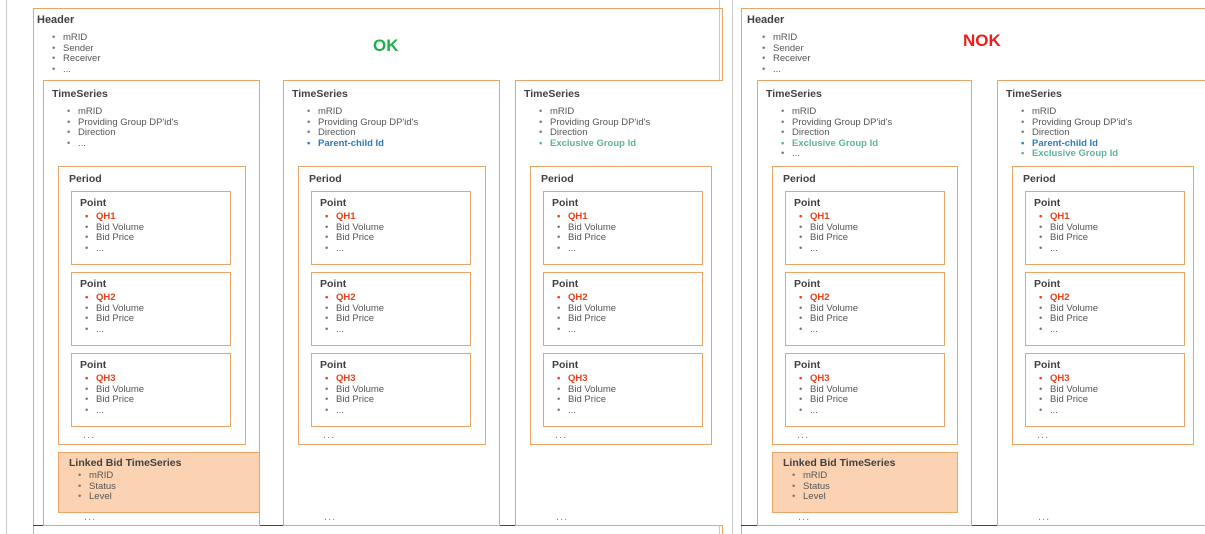  What do you see at coordinates (594, 144) in the screenshot?
I see `exclusive-group-id-field: Exclusive Group Id` at bounding box center [594, 144].